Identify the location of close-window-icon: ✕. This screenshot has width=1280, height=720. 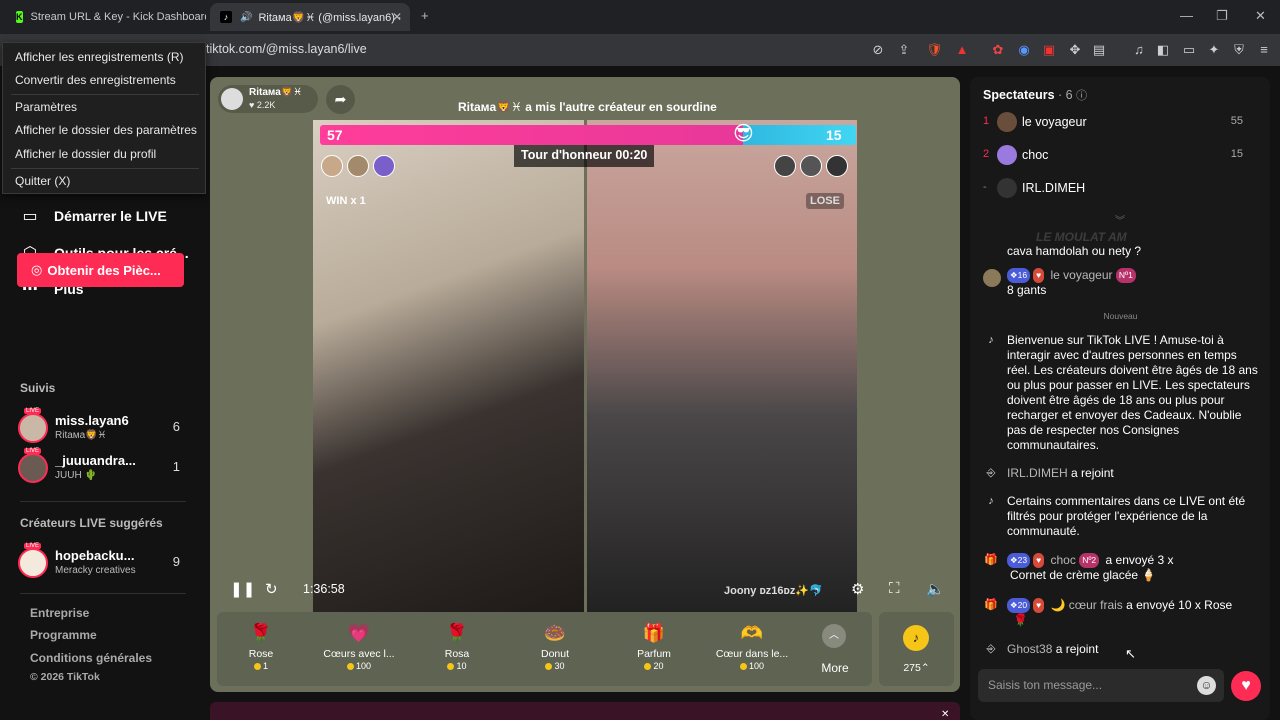
(1260, 16).